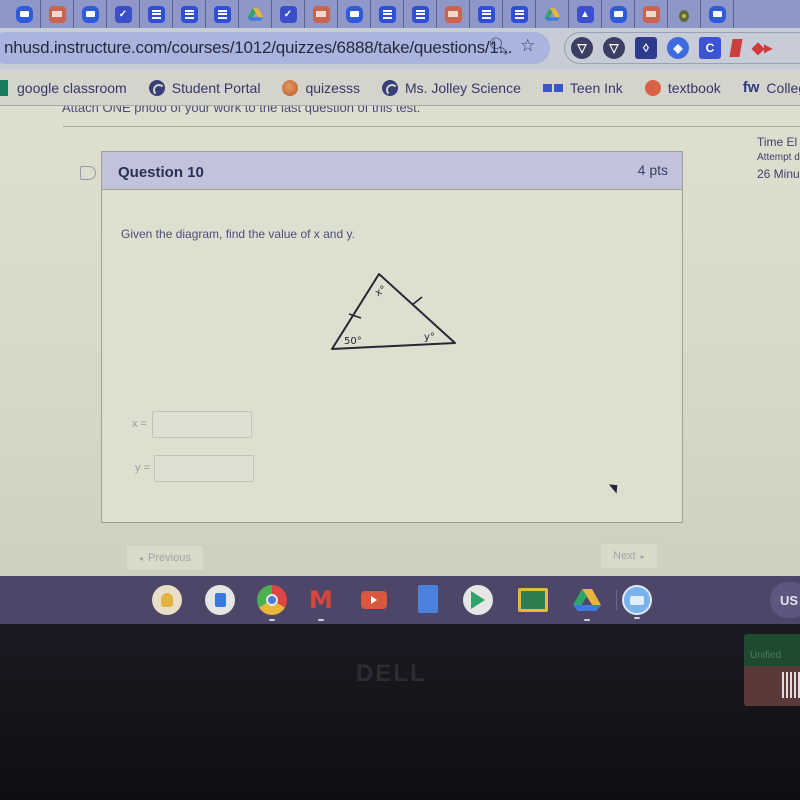 The image size is (800, 800). Describe the element at coordinates (429, 337) in the screenshot. I see `angle-label-y: y°` at that location.